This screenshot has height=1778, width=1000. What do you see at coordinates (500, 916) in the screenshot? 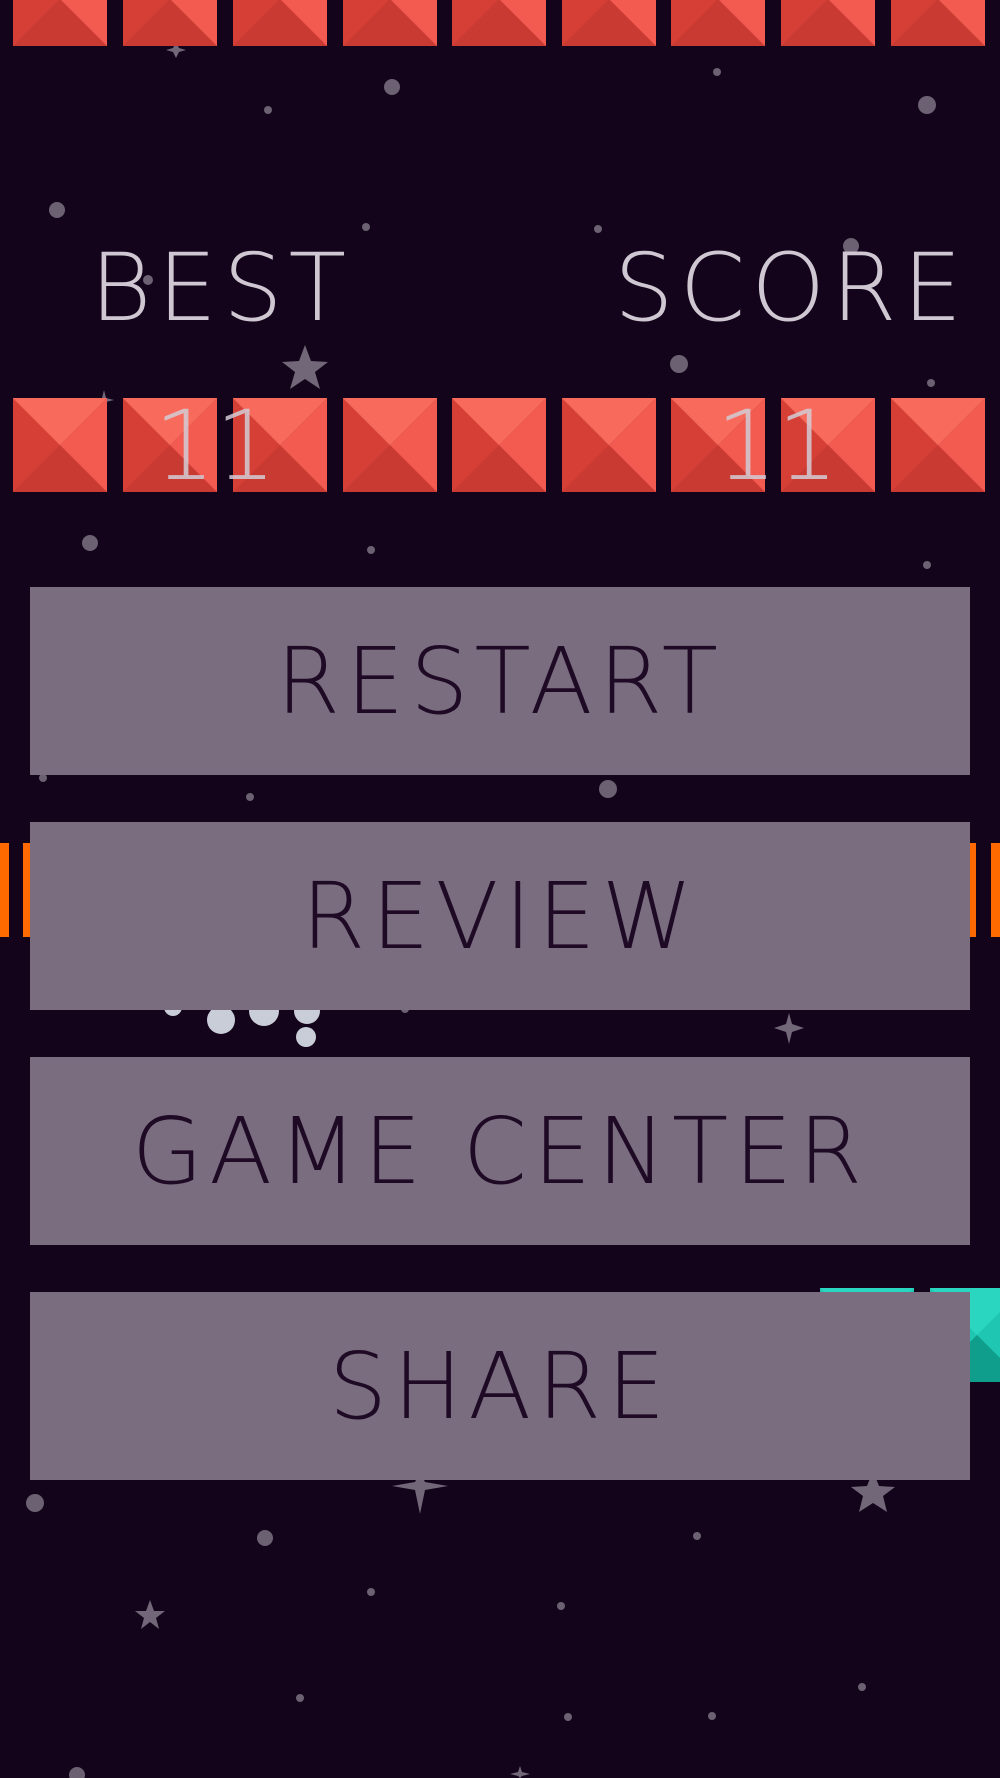
I see `review-button: REVIEW` at bounding box center [500, 916].